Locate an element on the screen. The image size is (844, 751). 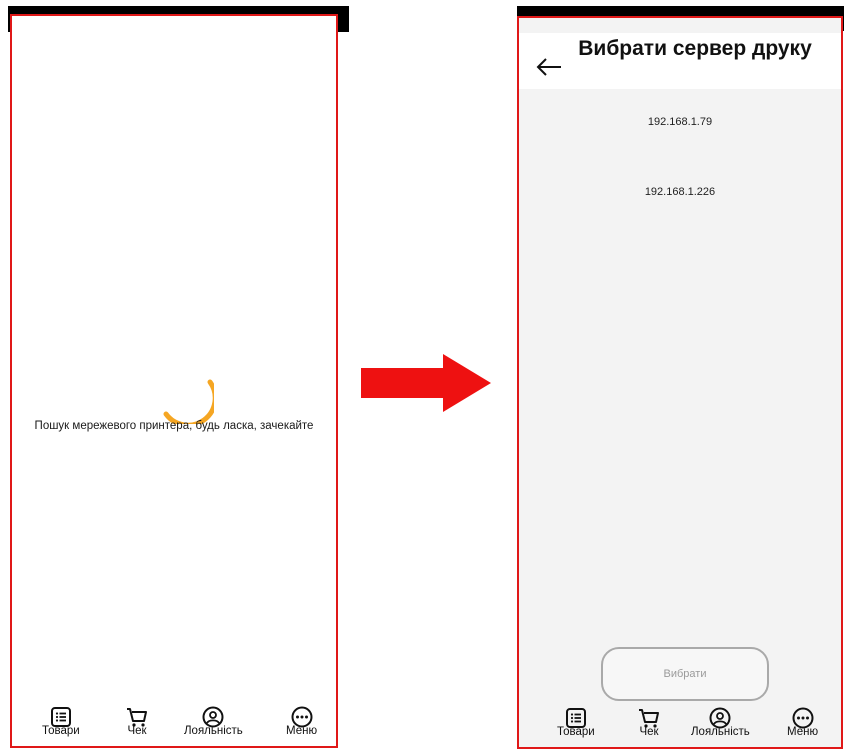
server-item: 192.168.1.79 is located at coordinates (680, 122).